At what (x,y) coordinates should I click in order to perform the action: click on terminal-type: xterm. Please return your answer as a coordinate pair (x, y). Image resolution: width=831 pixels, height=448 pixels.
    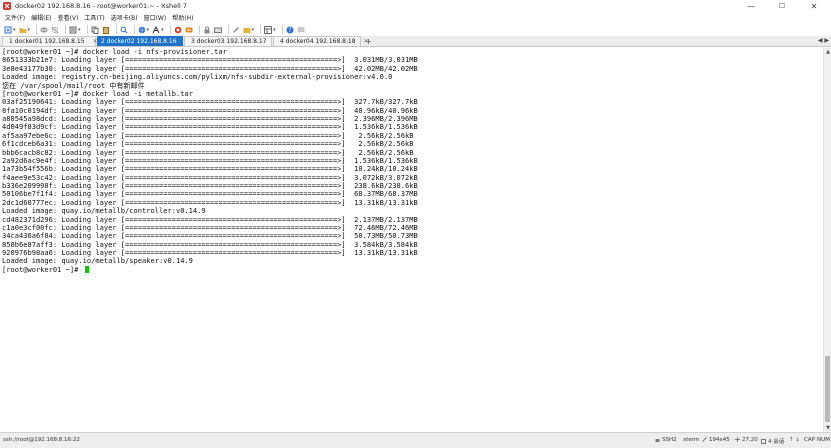
    Looking at the image, I should click on (691, 440).